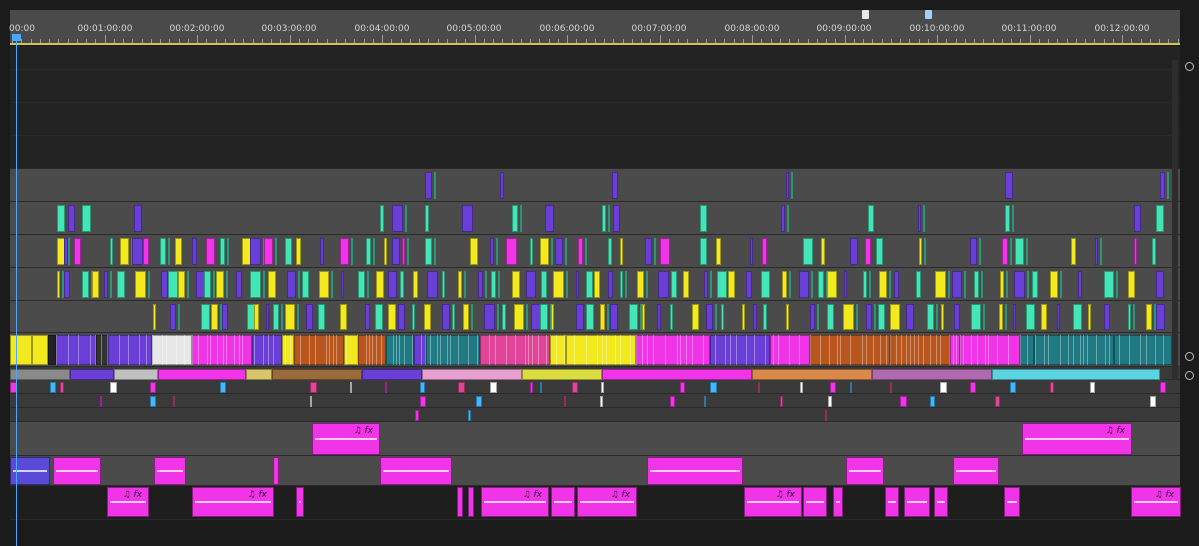  I want to click on playhead-line, so click(16, 291).